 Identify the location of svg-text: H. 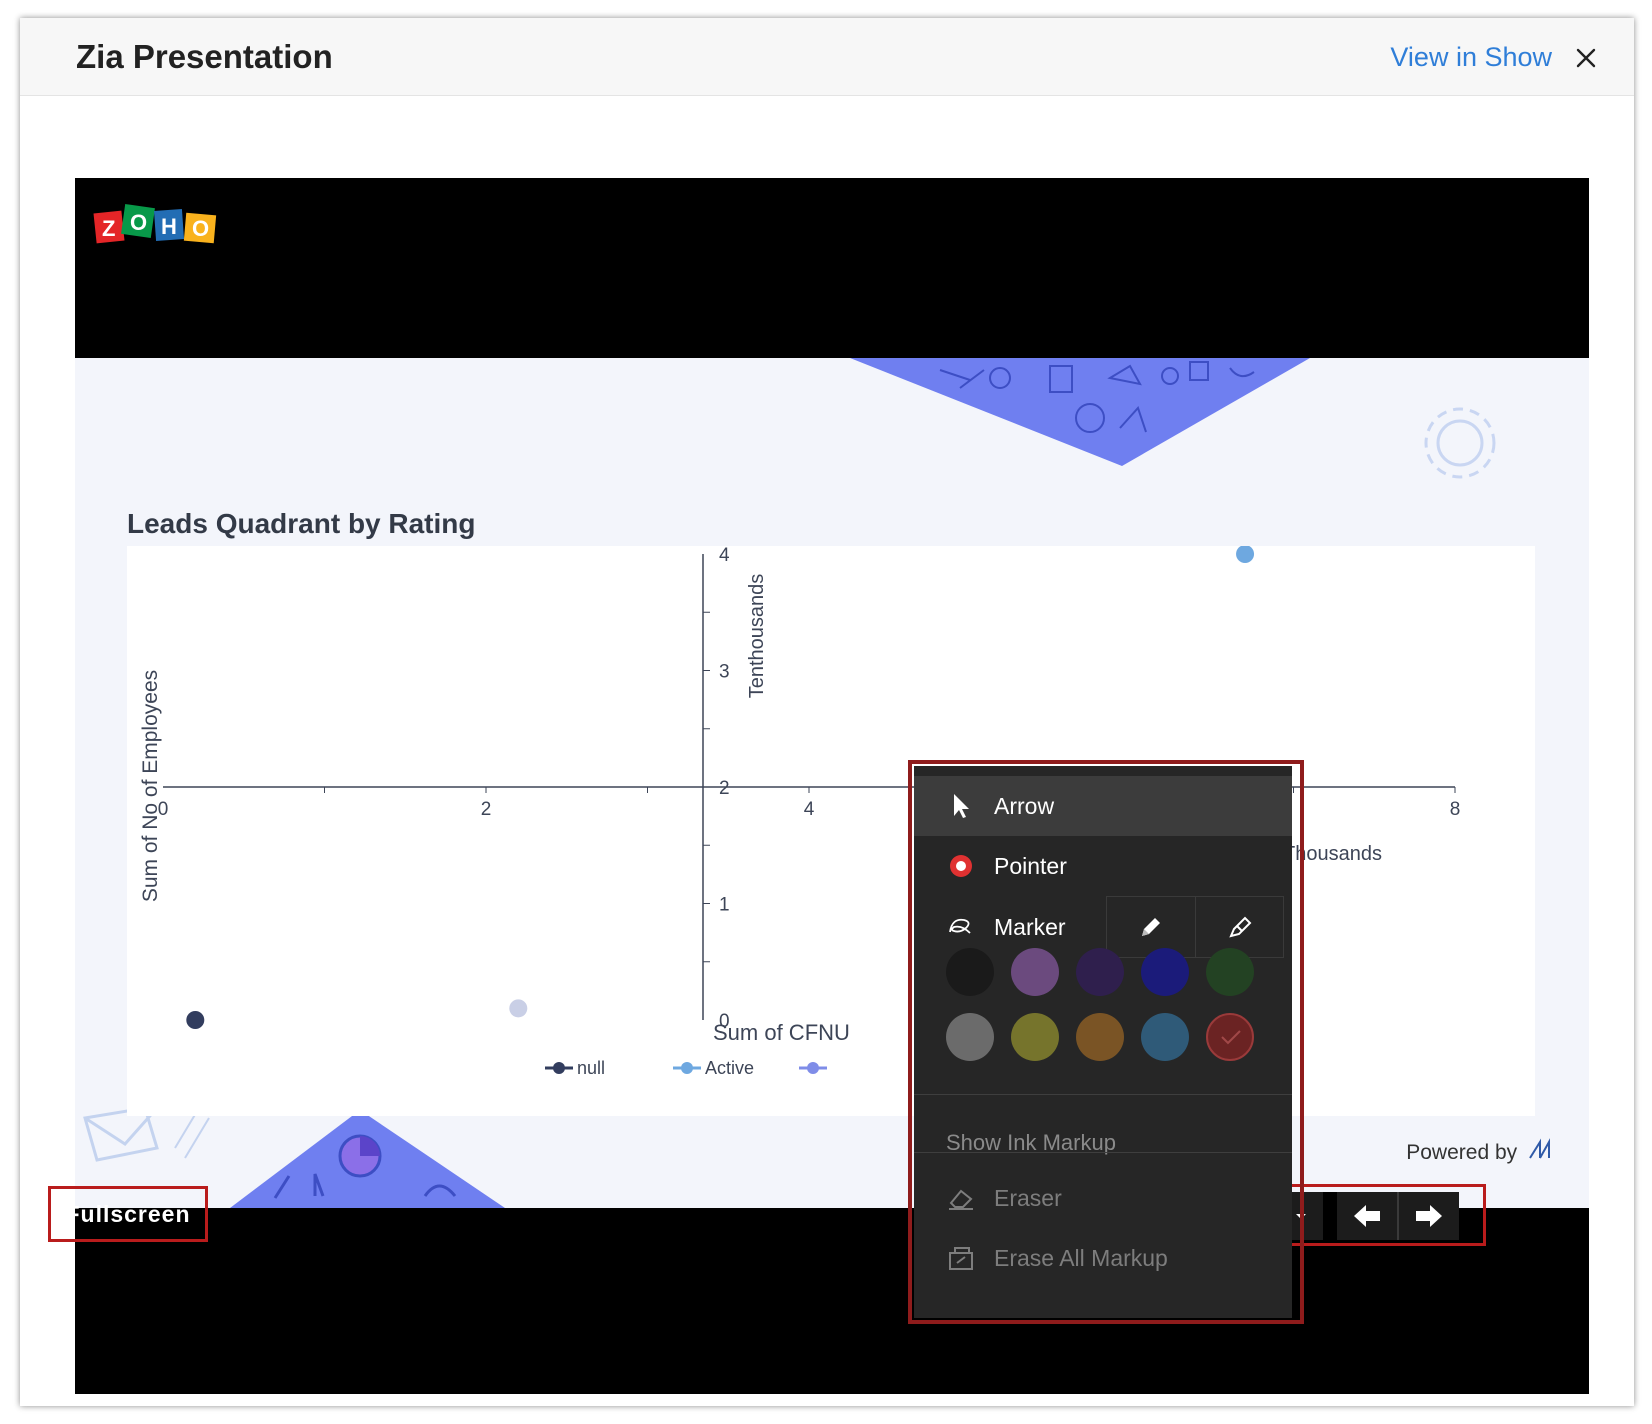
(169, 226).